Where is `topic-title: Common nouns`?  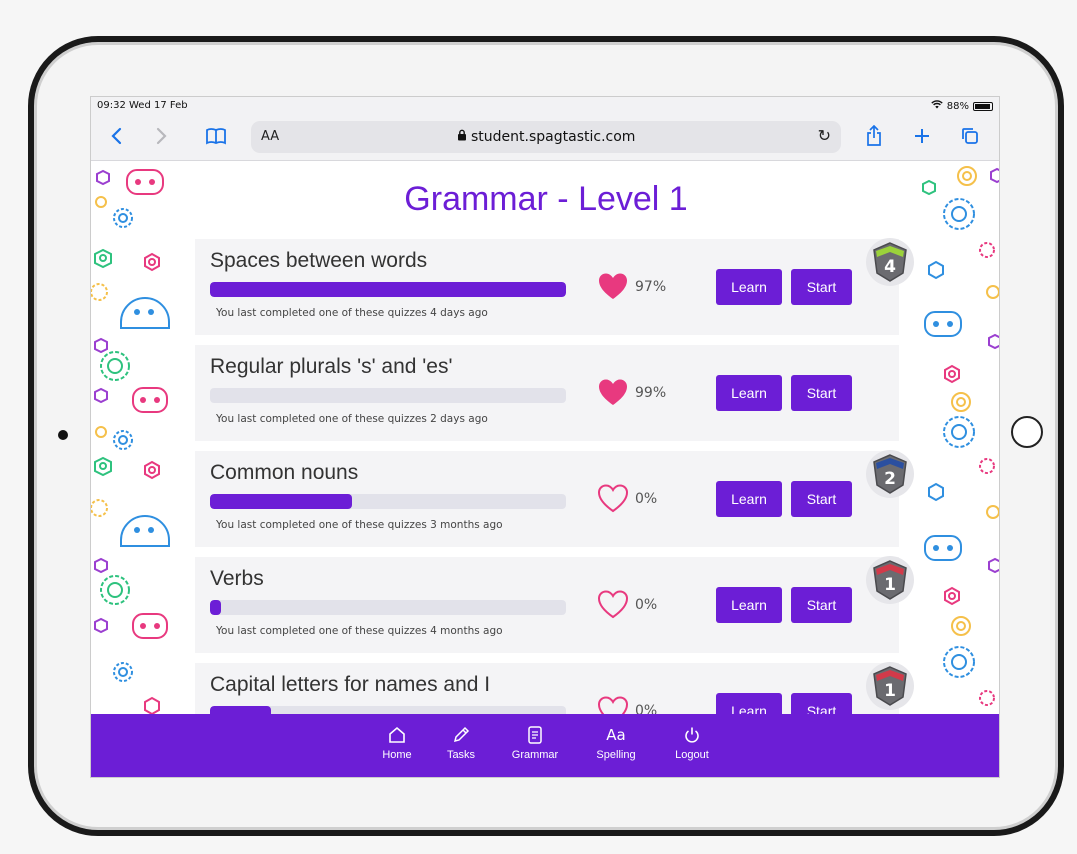 topic-title: Common nouns is located at coordinates (284, 472).